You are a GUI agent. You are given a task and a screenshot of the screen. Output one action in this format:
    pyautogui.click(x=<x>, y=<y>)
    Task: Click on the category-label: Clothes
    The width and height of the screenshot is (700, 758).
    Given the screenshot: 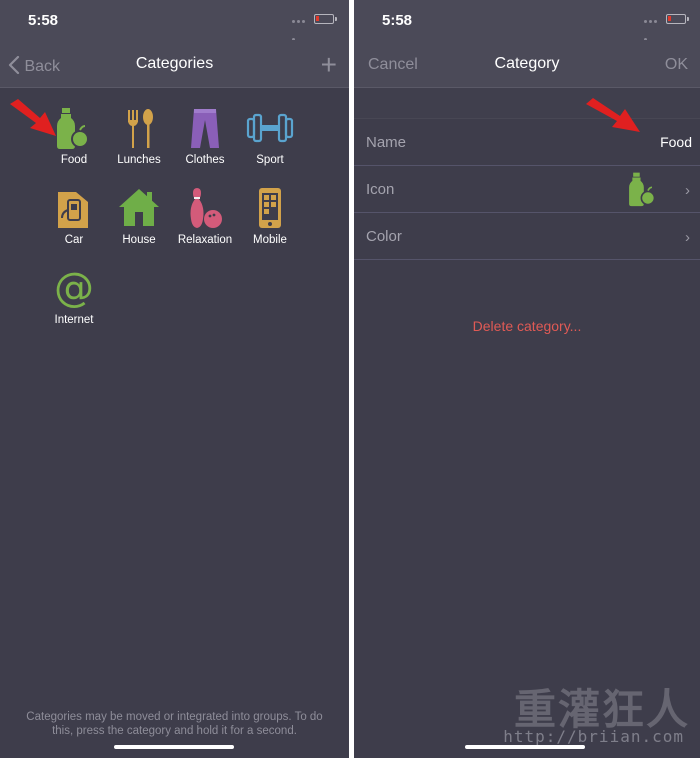 What is the action you would take?
    pyautogui.click(x=205, y=160)
    